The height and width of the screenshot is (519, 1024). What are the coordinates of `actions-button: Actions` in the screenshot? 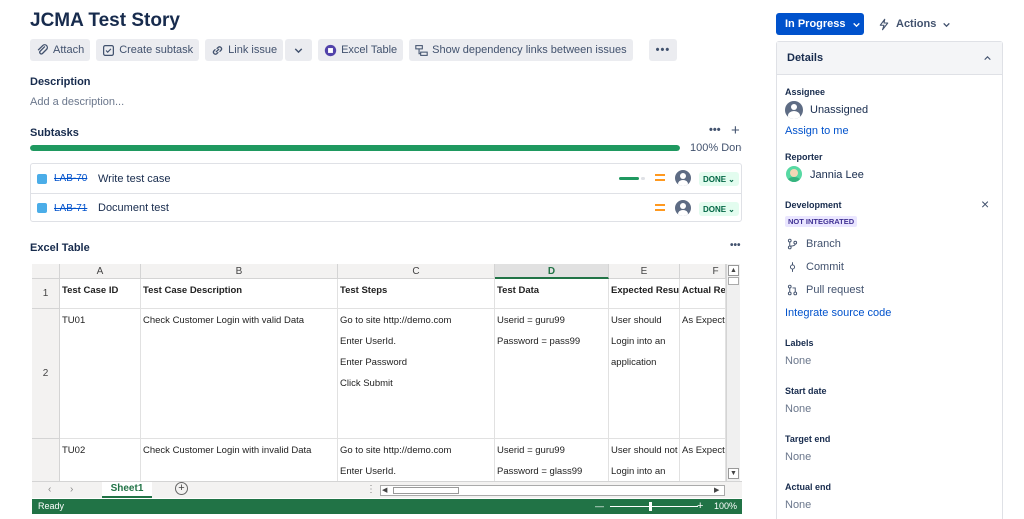 It's located at (914, 24).